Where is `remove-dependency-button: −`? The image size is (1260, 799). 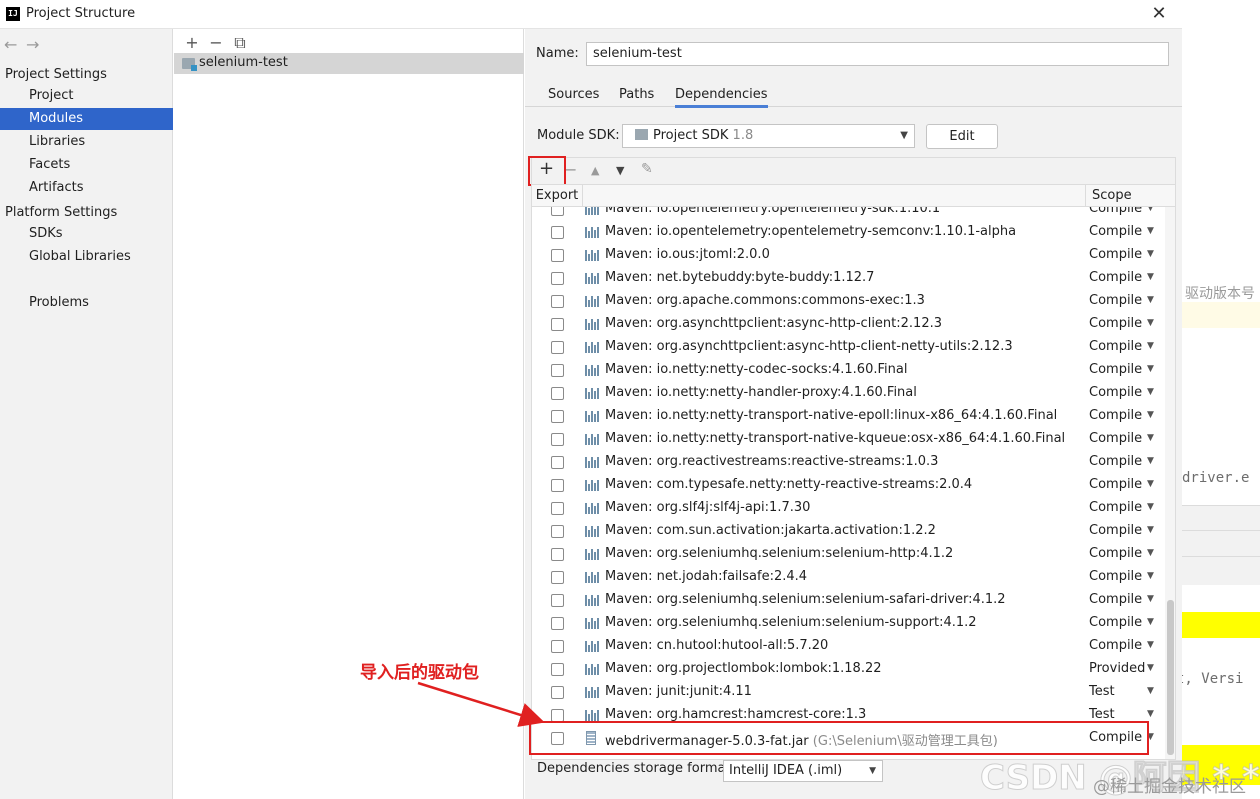 remove-dependency-button: − is located at coordinates (570, 169).